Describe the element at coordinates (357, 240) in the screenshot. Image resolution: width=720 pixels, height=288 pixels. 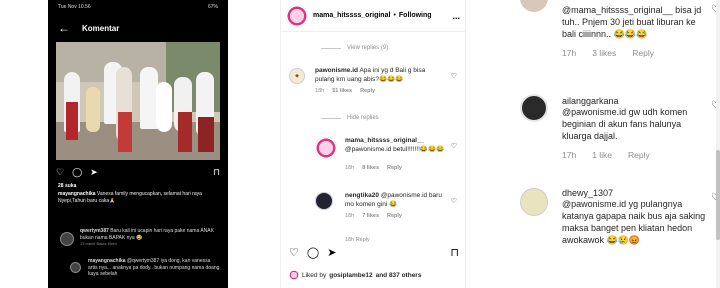
I see `partial-reply-meta: 18h Reply` at that location.